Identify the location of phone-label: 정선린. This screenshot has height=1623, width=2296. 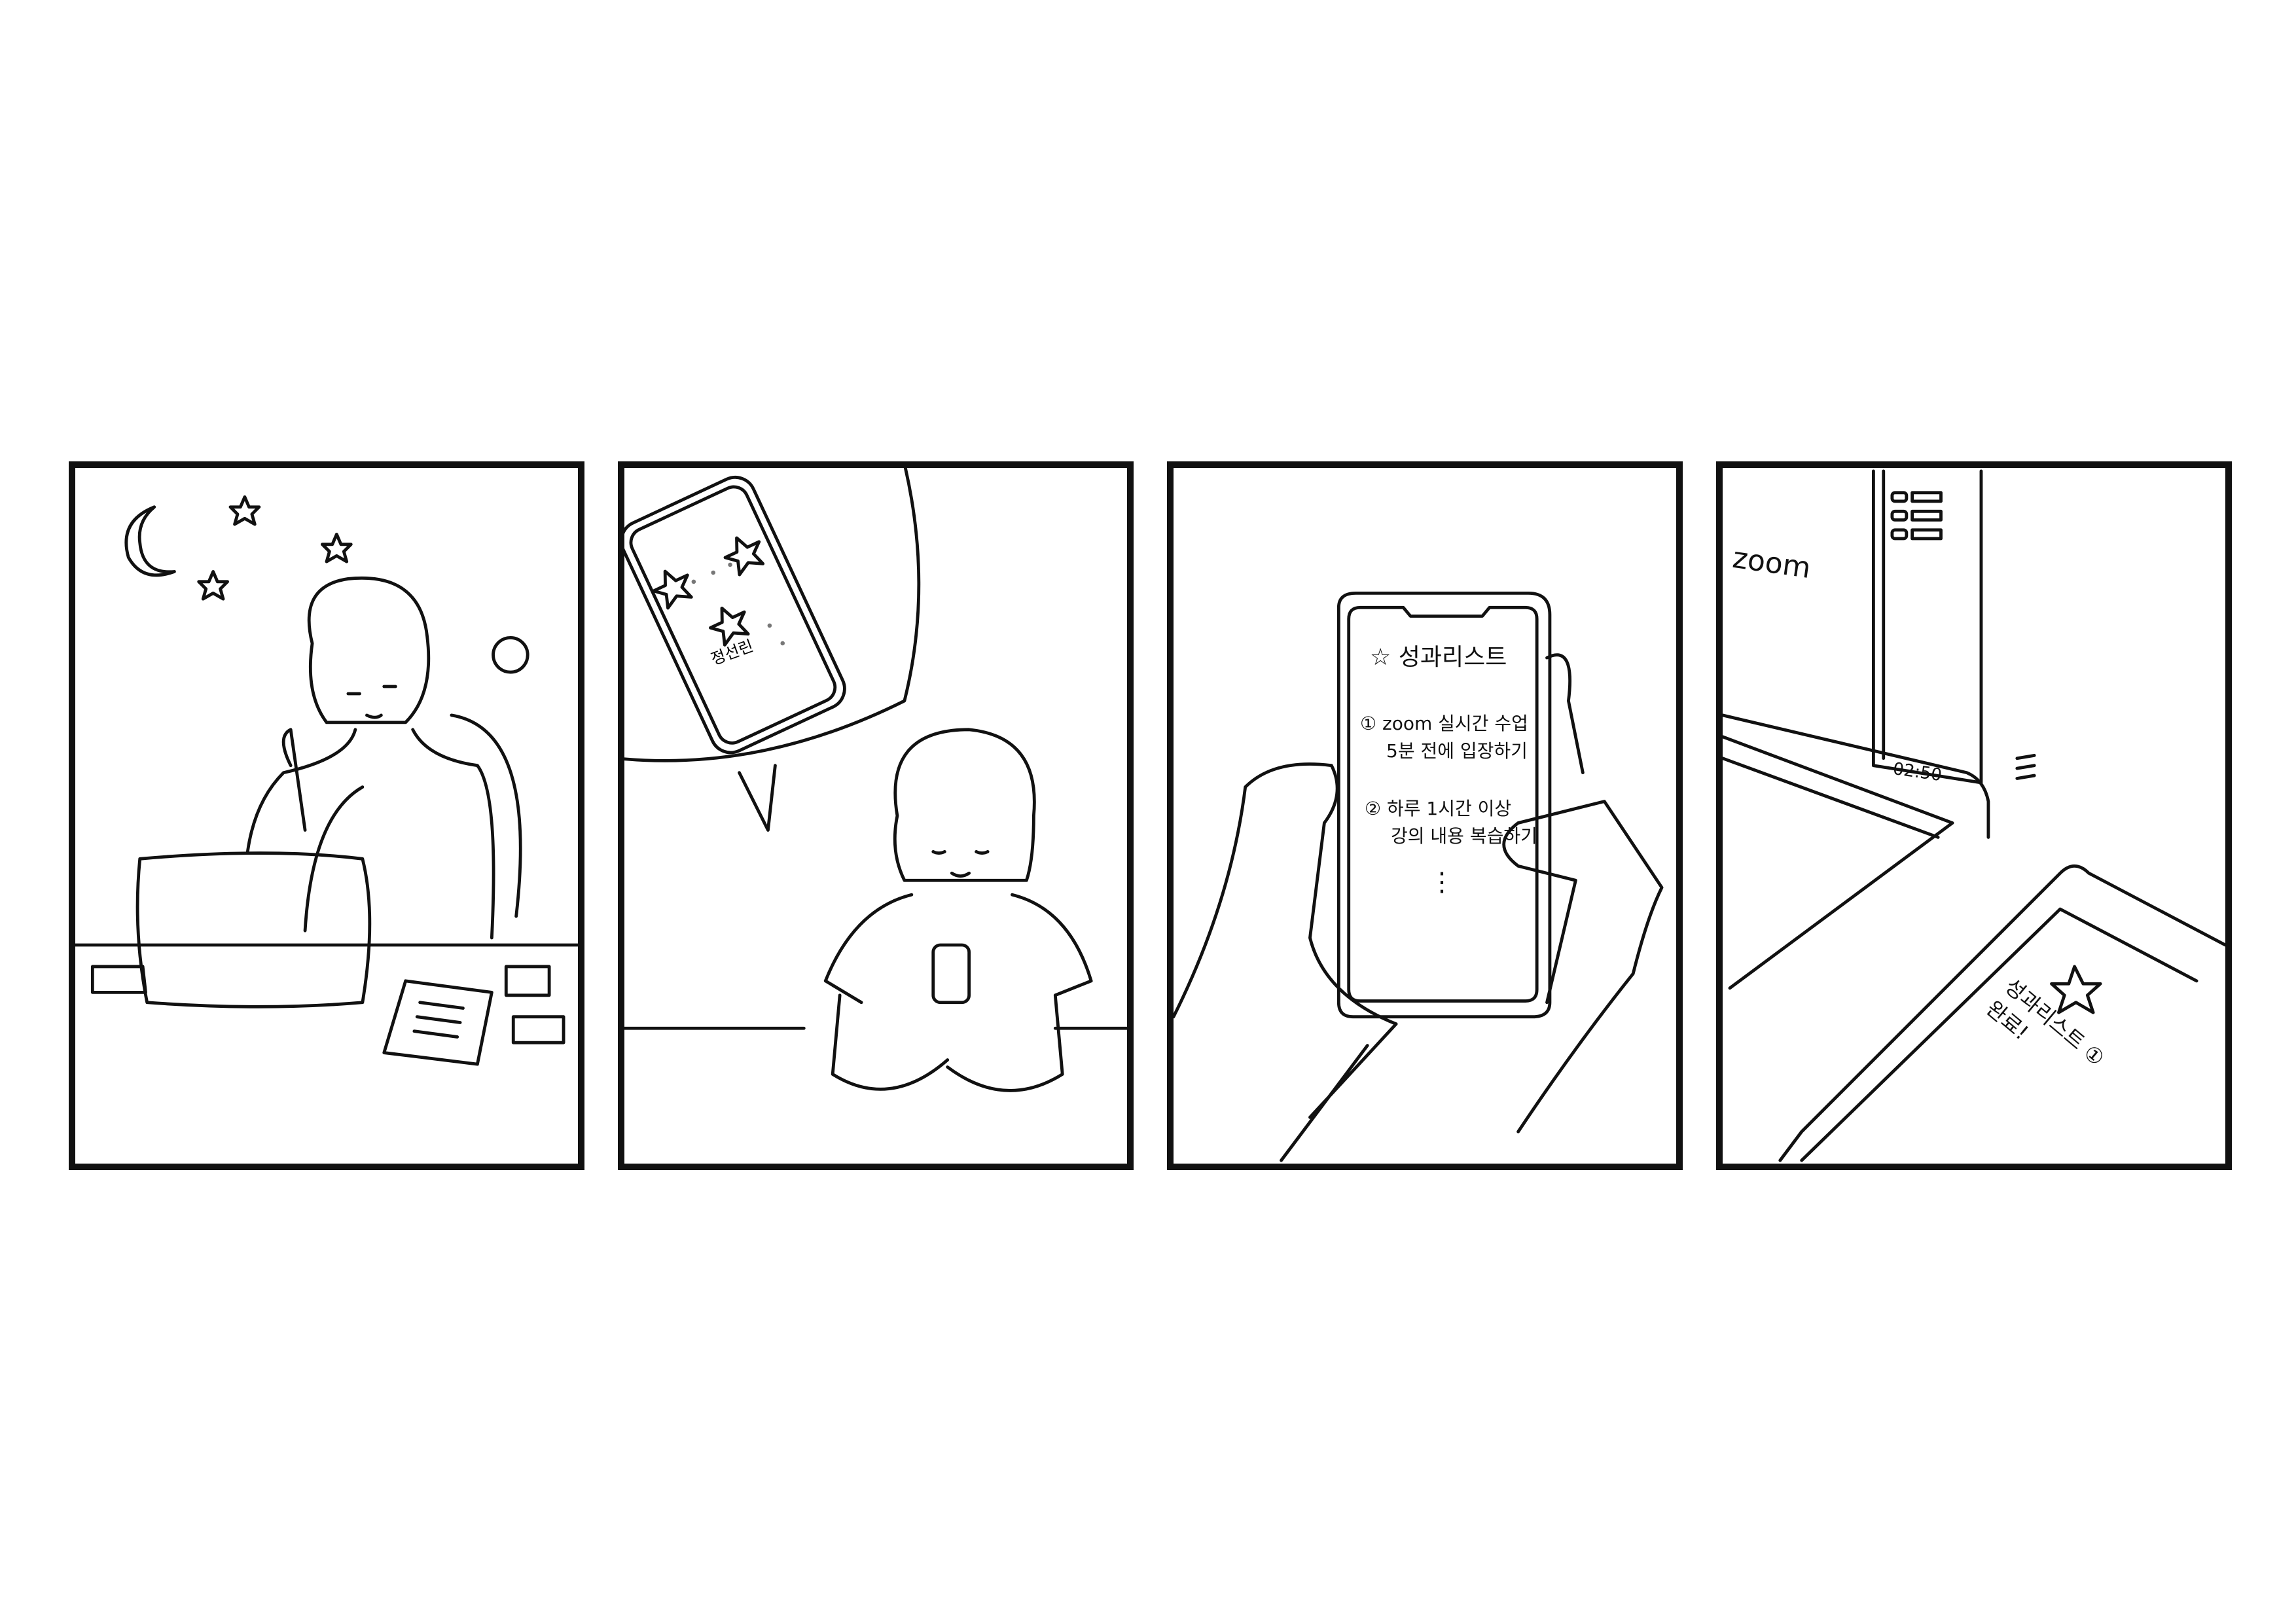
(732, 653).